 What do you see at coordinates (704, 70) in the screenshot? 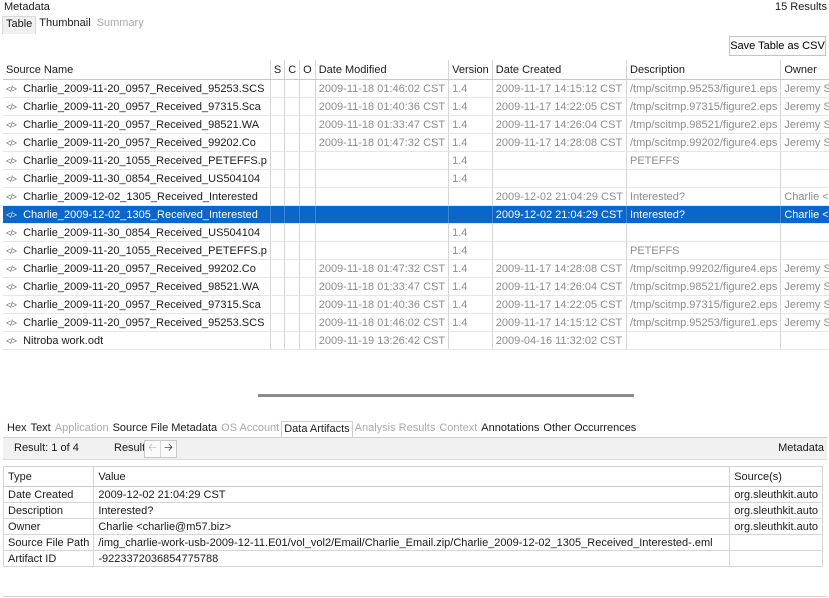
I see `column-header-description: Description` at bounding box center [704, 70].